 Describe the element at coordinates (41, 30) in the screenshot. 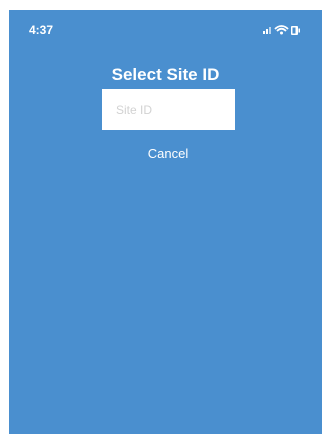

I see `status-time: 4:37` at that location.